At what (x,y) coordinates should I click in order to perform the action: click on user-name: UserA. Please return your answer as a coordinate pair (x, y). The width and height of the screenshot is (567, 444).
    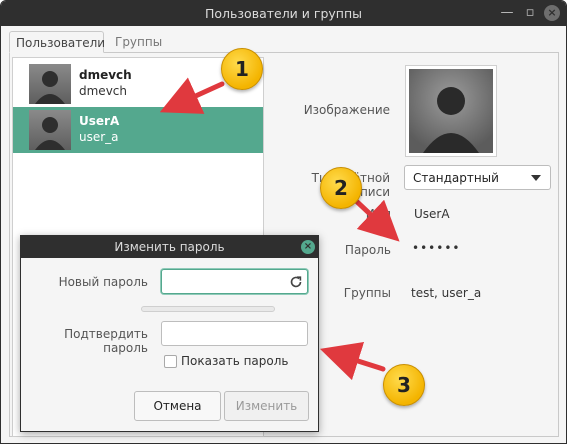
    Looking at the image, I should click on (99, 121).